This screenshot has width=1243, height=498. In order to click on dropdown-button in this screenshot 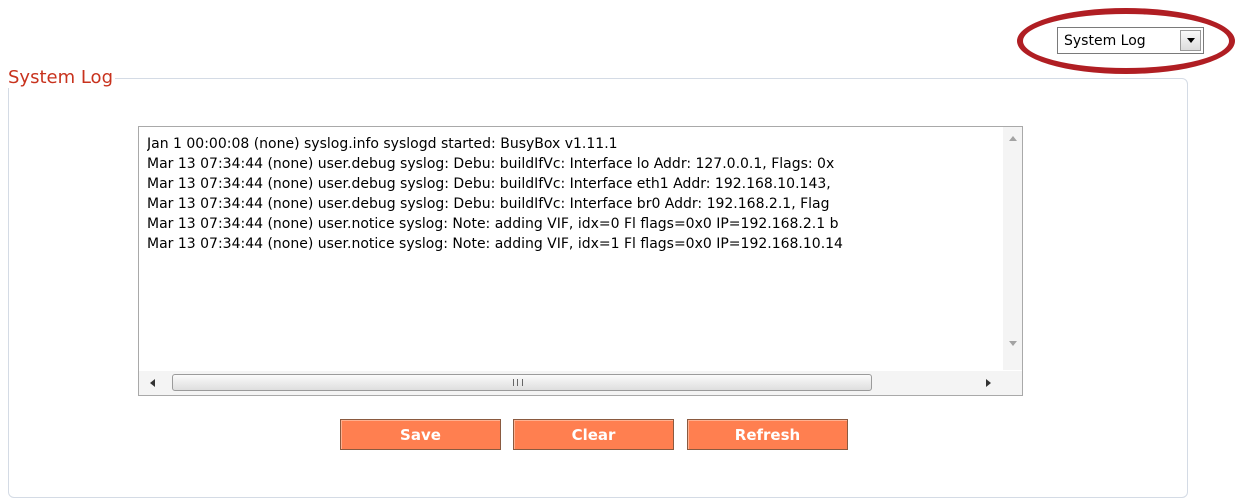, I will do `click(1190, 40)`.